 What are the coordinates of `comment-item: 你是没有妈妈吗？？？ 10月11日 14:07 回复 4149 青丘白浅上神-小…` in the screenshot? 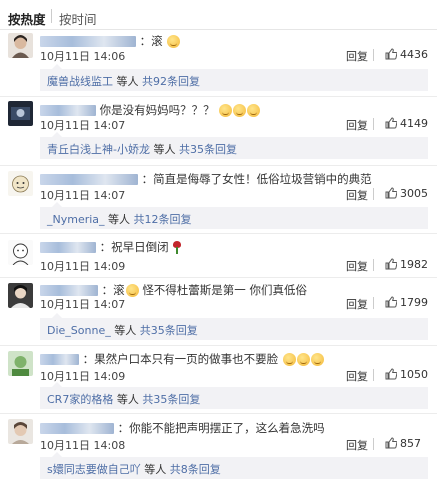 It's located at (218, 131).